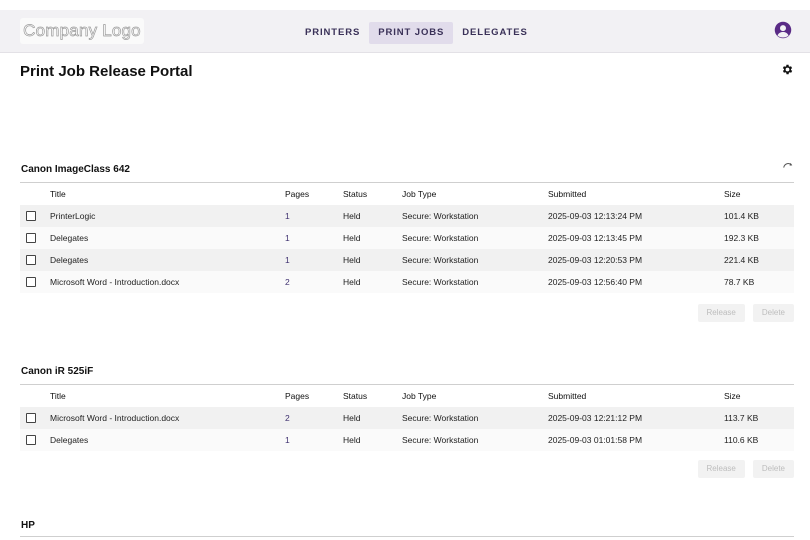 This screenshot has width=810, height=540. I want to click on refresh-icon, so click(788, 165).